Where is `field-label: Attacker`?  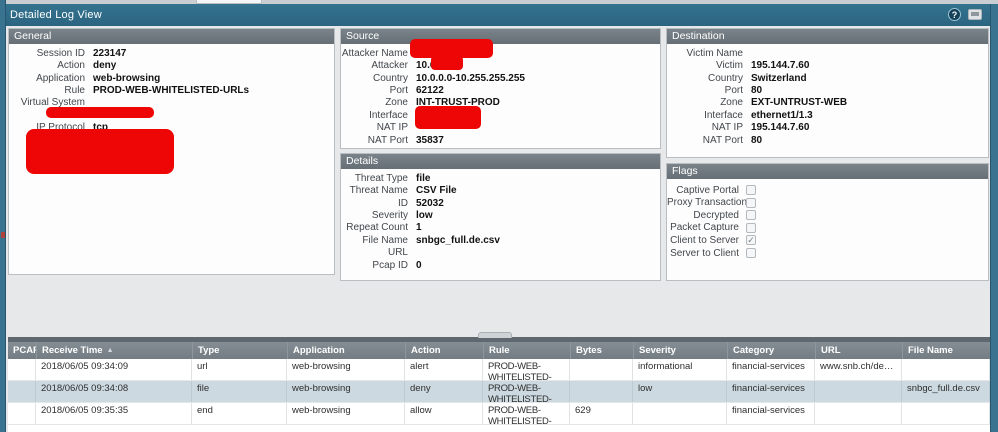 field-label: Attacker is located at coordinates (389, 66).